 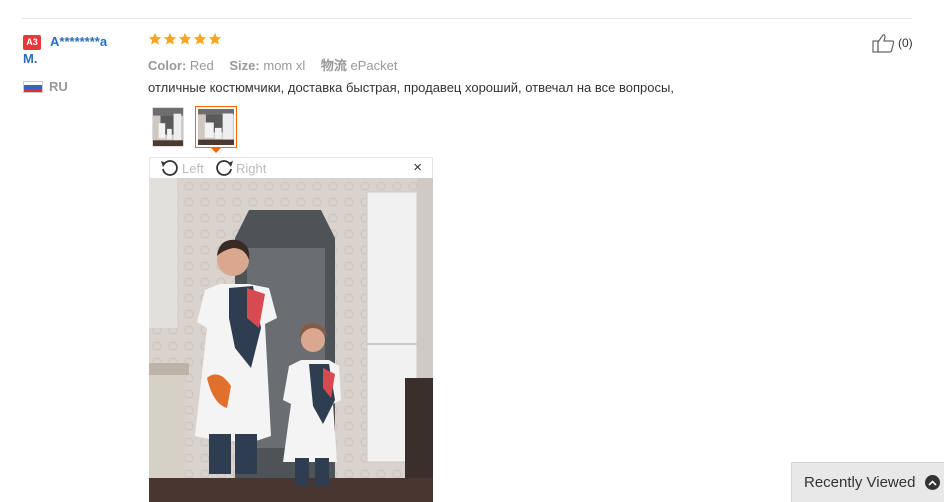 What do you see at coordinates (860, 482) in the screenshot?
I see `recently-viewed-label: Recently Viewed` at bounding box center [860, 482].